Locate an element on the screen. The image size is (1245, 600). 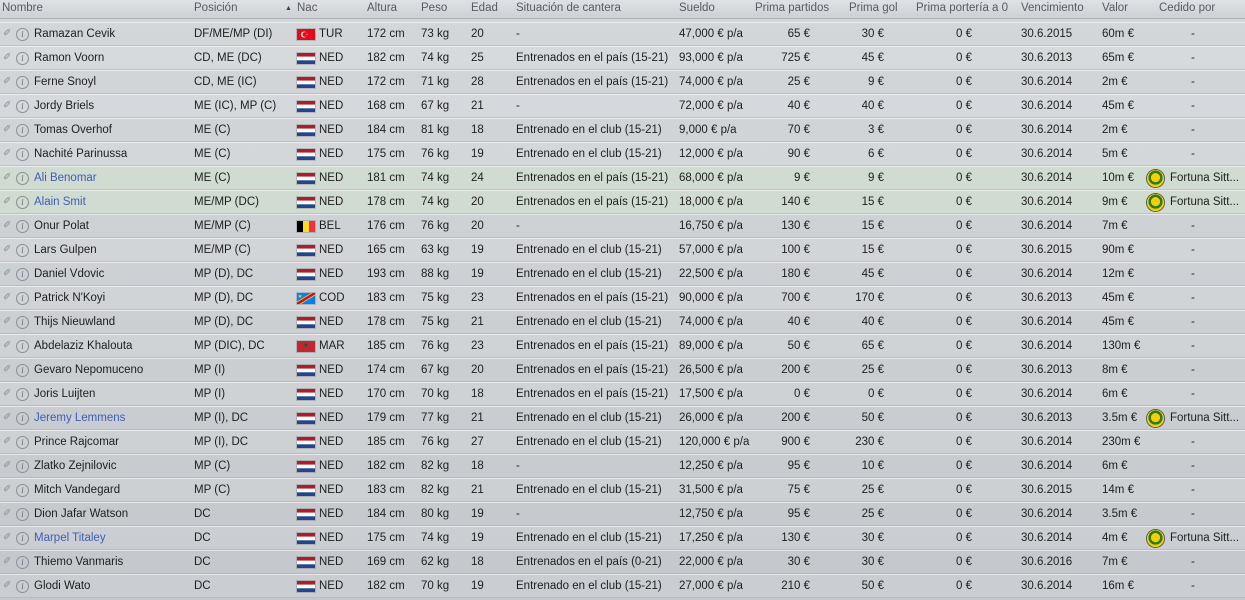
player-name: Jordy Briels is located at coordinates (64, 106).